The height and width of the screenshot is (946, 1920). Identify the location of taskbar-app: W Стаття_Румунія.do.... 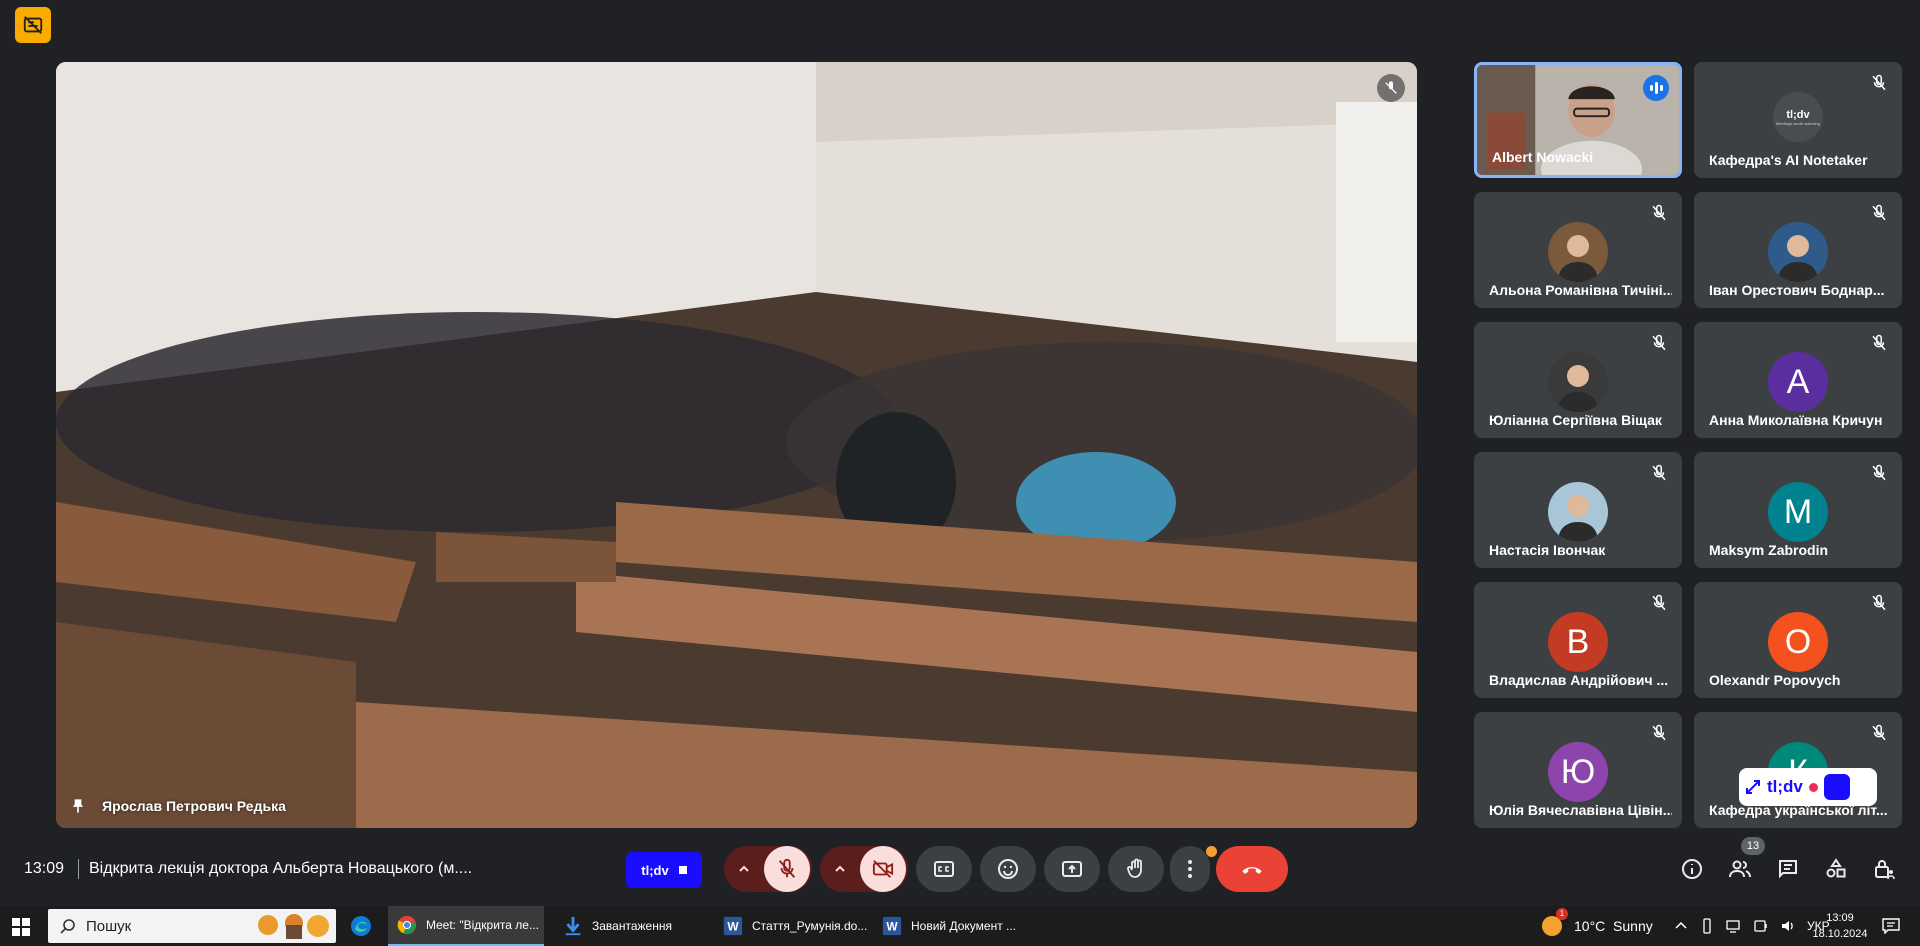
(791, 926).